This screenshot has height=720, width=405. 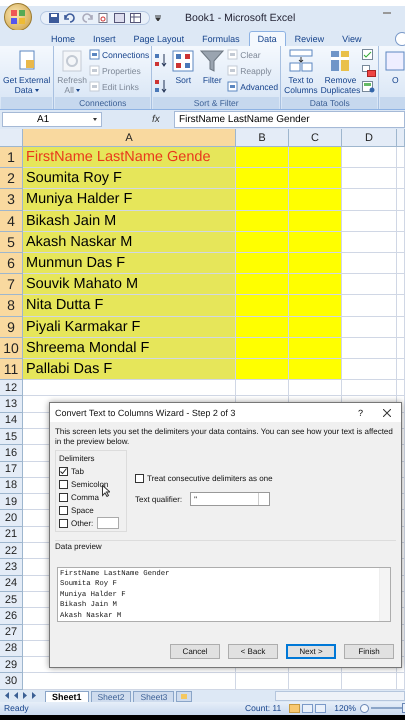 I want to click on row-header: 5, so click(x=11, y=242).